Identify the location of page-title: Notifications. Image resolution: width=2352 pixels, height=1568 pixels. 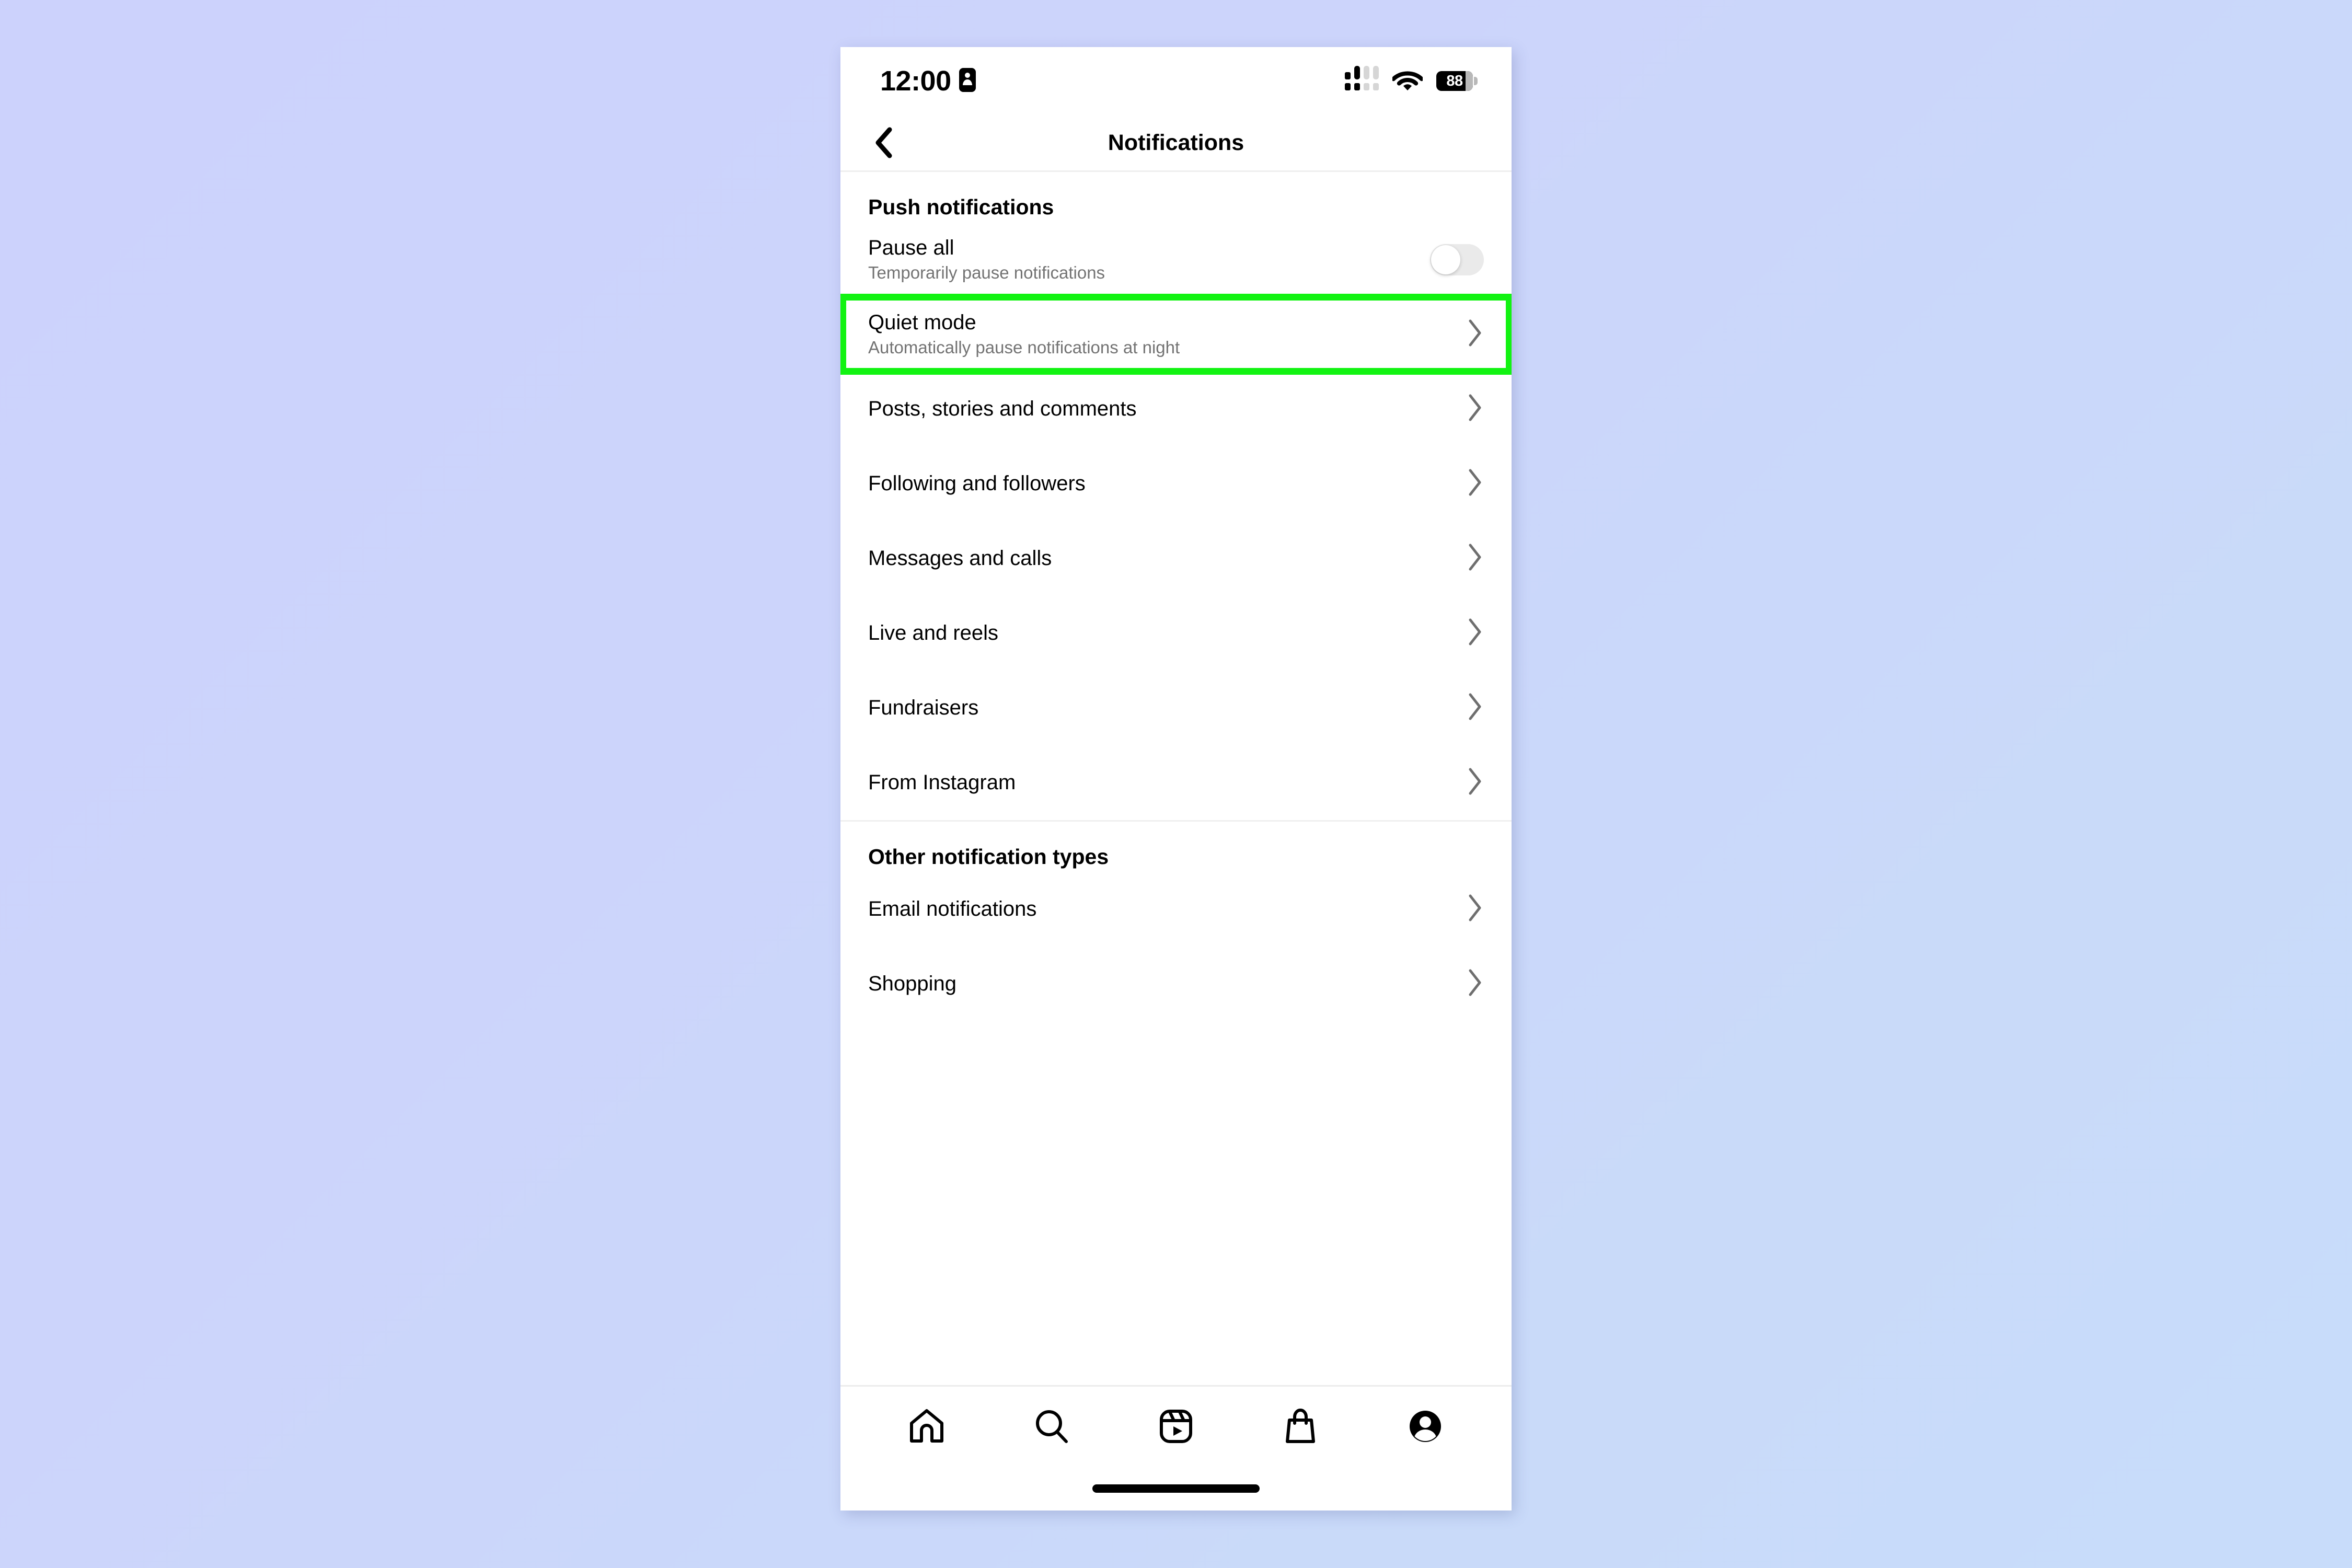
(1176, 142).